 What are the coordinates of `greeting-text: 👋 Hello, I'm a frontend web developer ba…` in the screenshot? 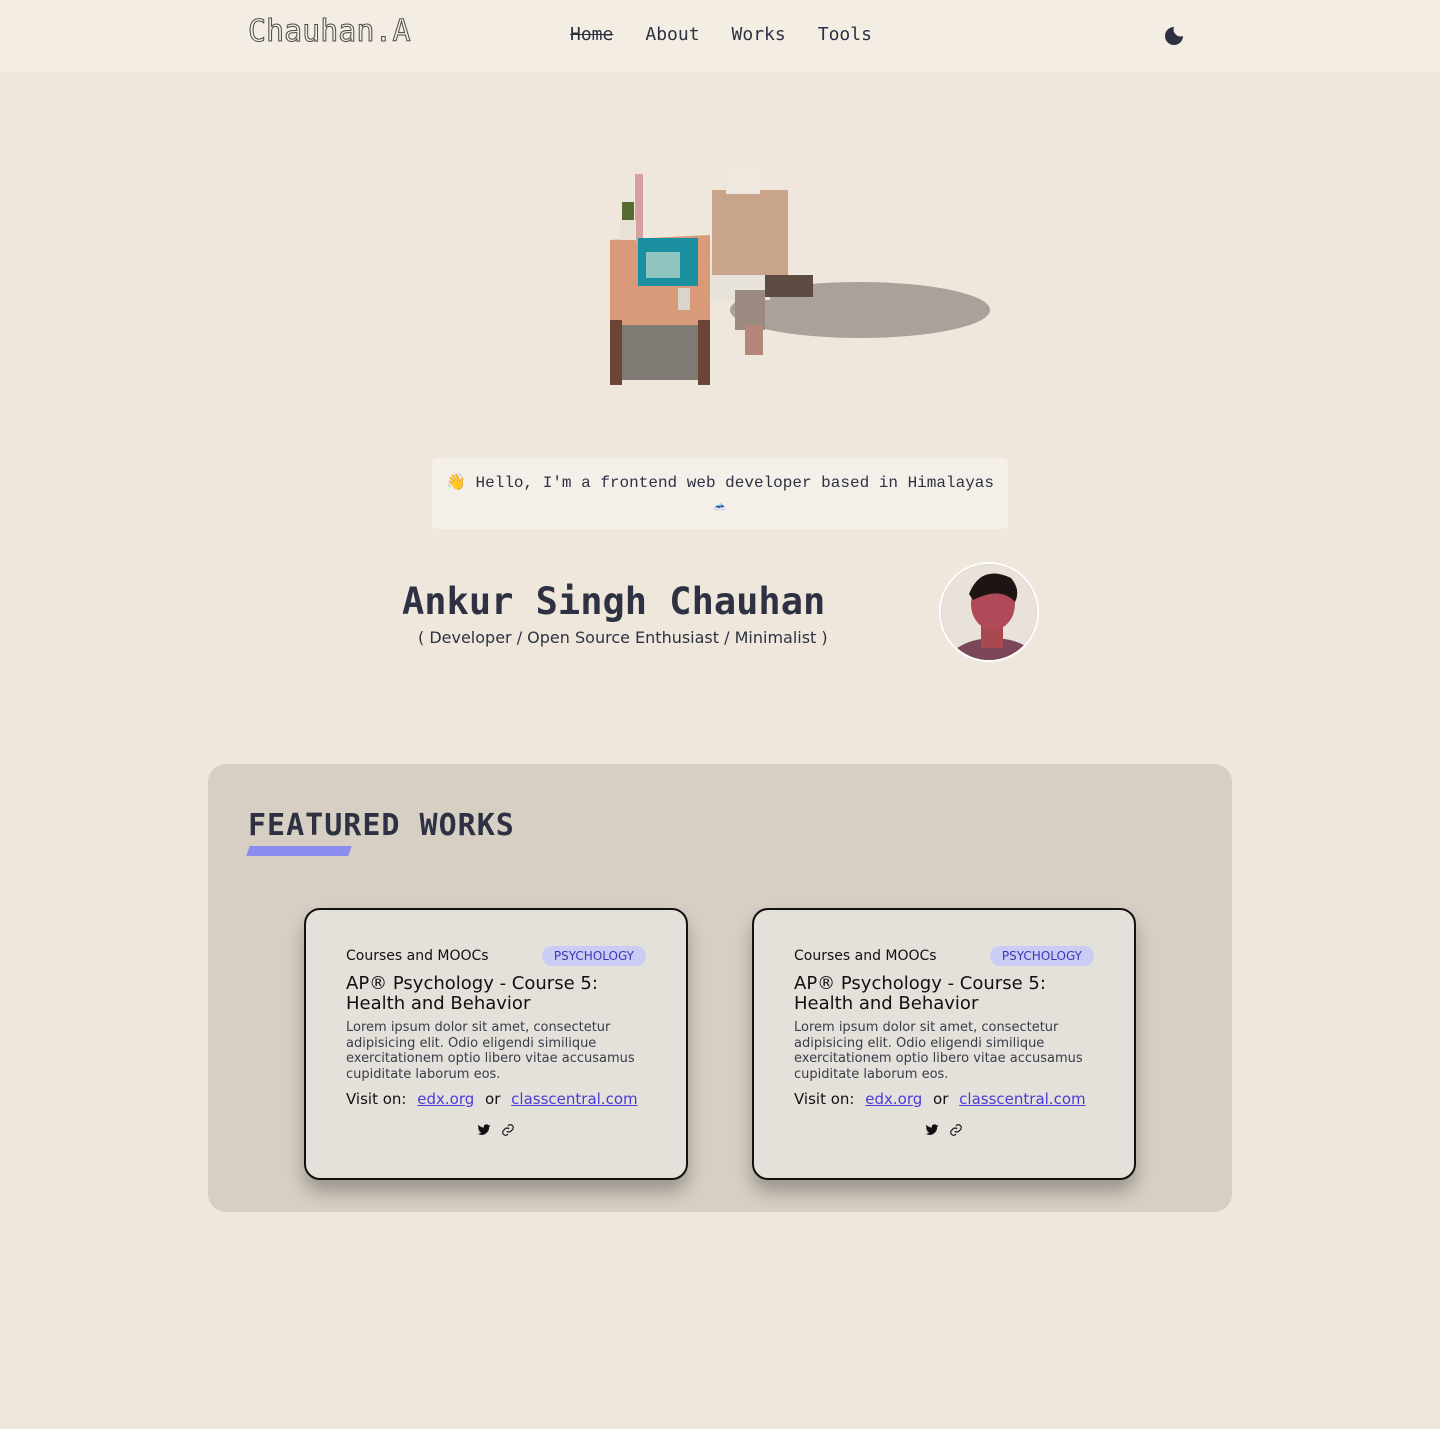 It's located at (719, 483).